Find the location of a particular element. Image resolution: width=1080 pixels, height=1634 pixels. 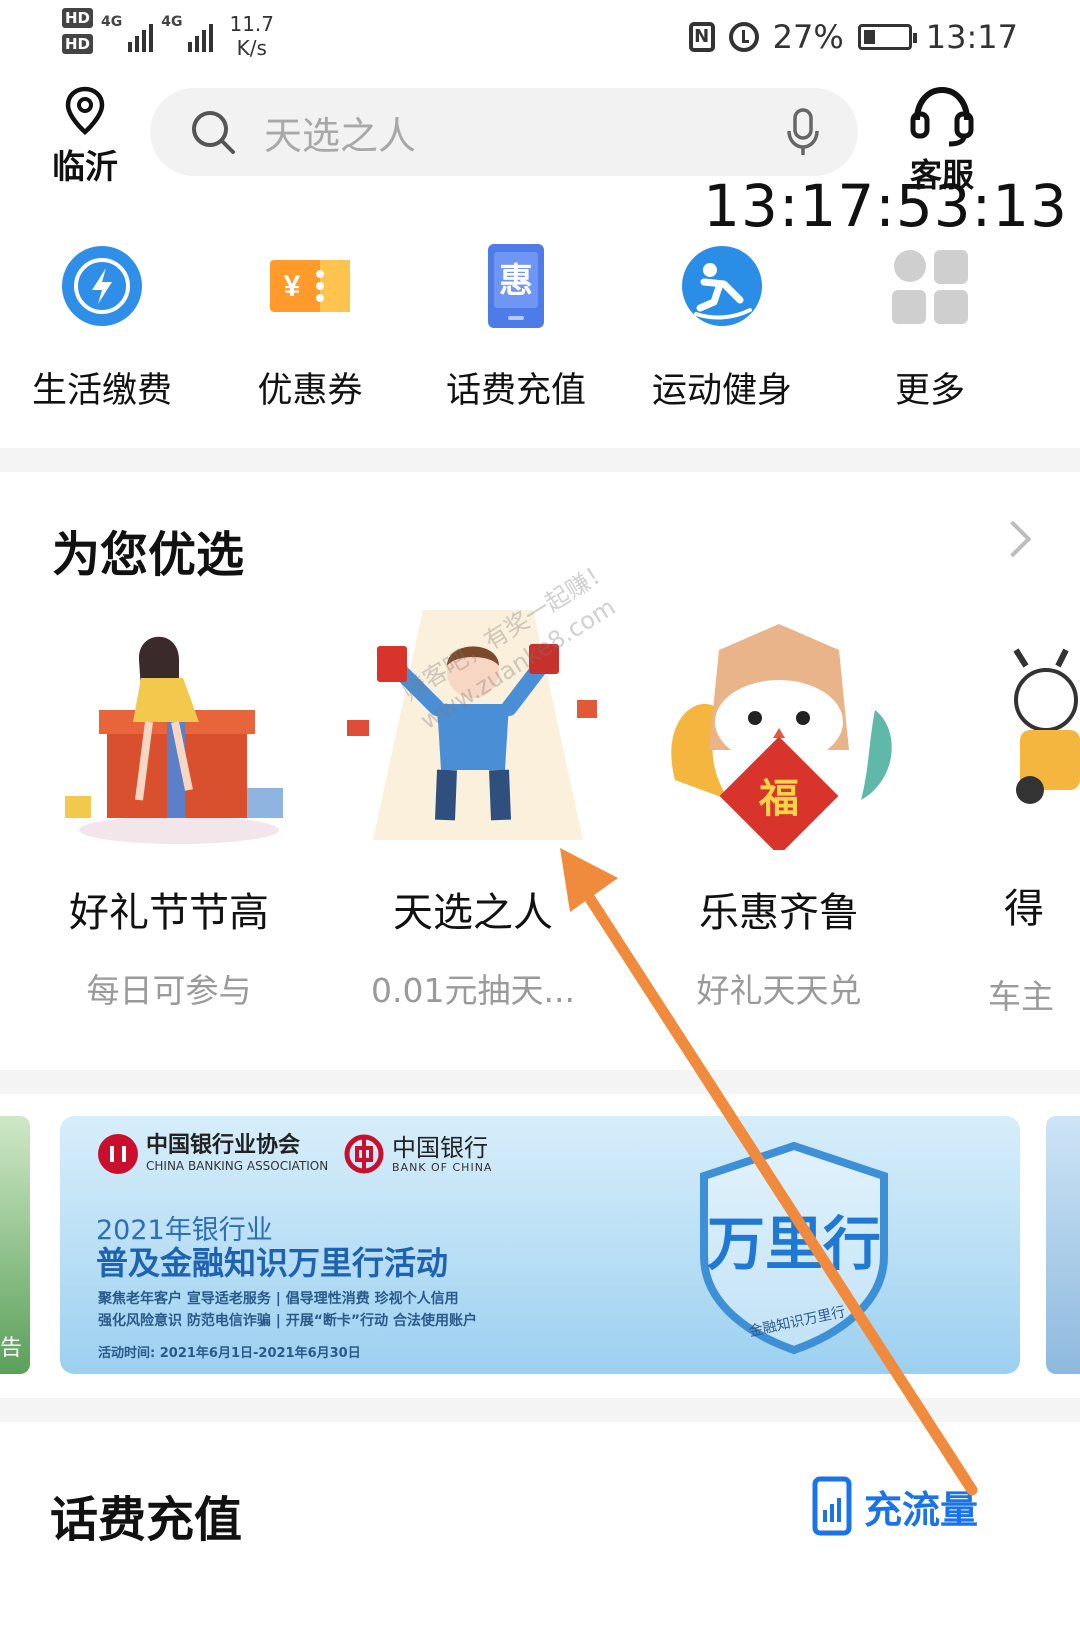

svg-text: 万里行 is located at coordinates (794, 1244).